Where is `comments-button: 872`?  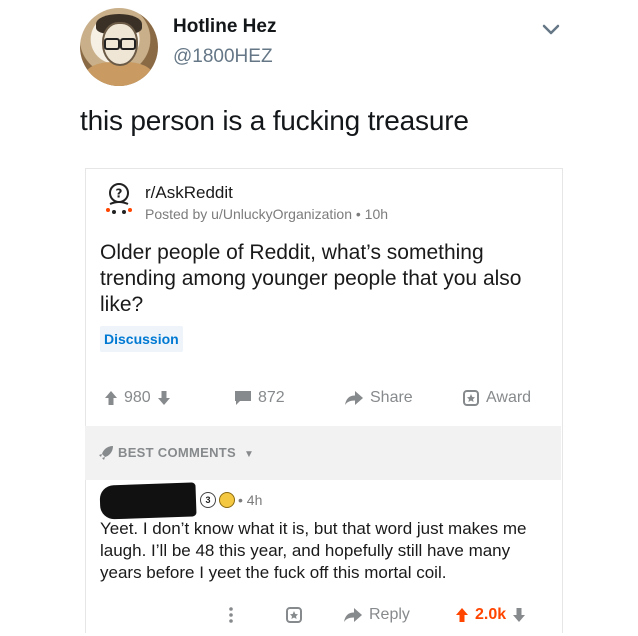 comments-button: 872 is located at coordinates (259, 398).